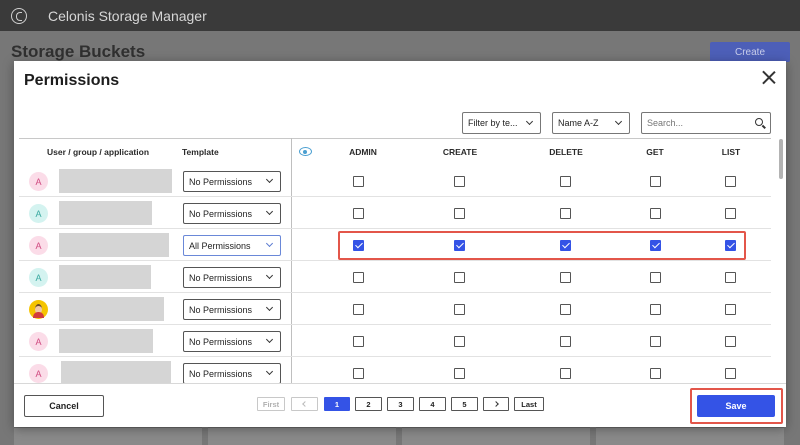 The height and width of the screenshot is (445, 800). Describe the element at coordinates (759, 122) in the screenshot. I see `search-icon` at that location.